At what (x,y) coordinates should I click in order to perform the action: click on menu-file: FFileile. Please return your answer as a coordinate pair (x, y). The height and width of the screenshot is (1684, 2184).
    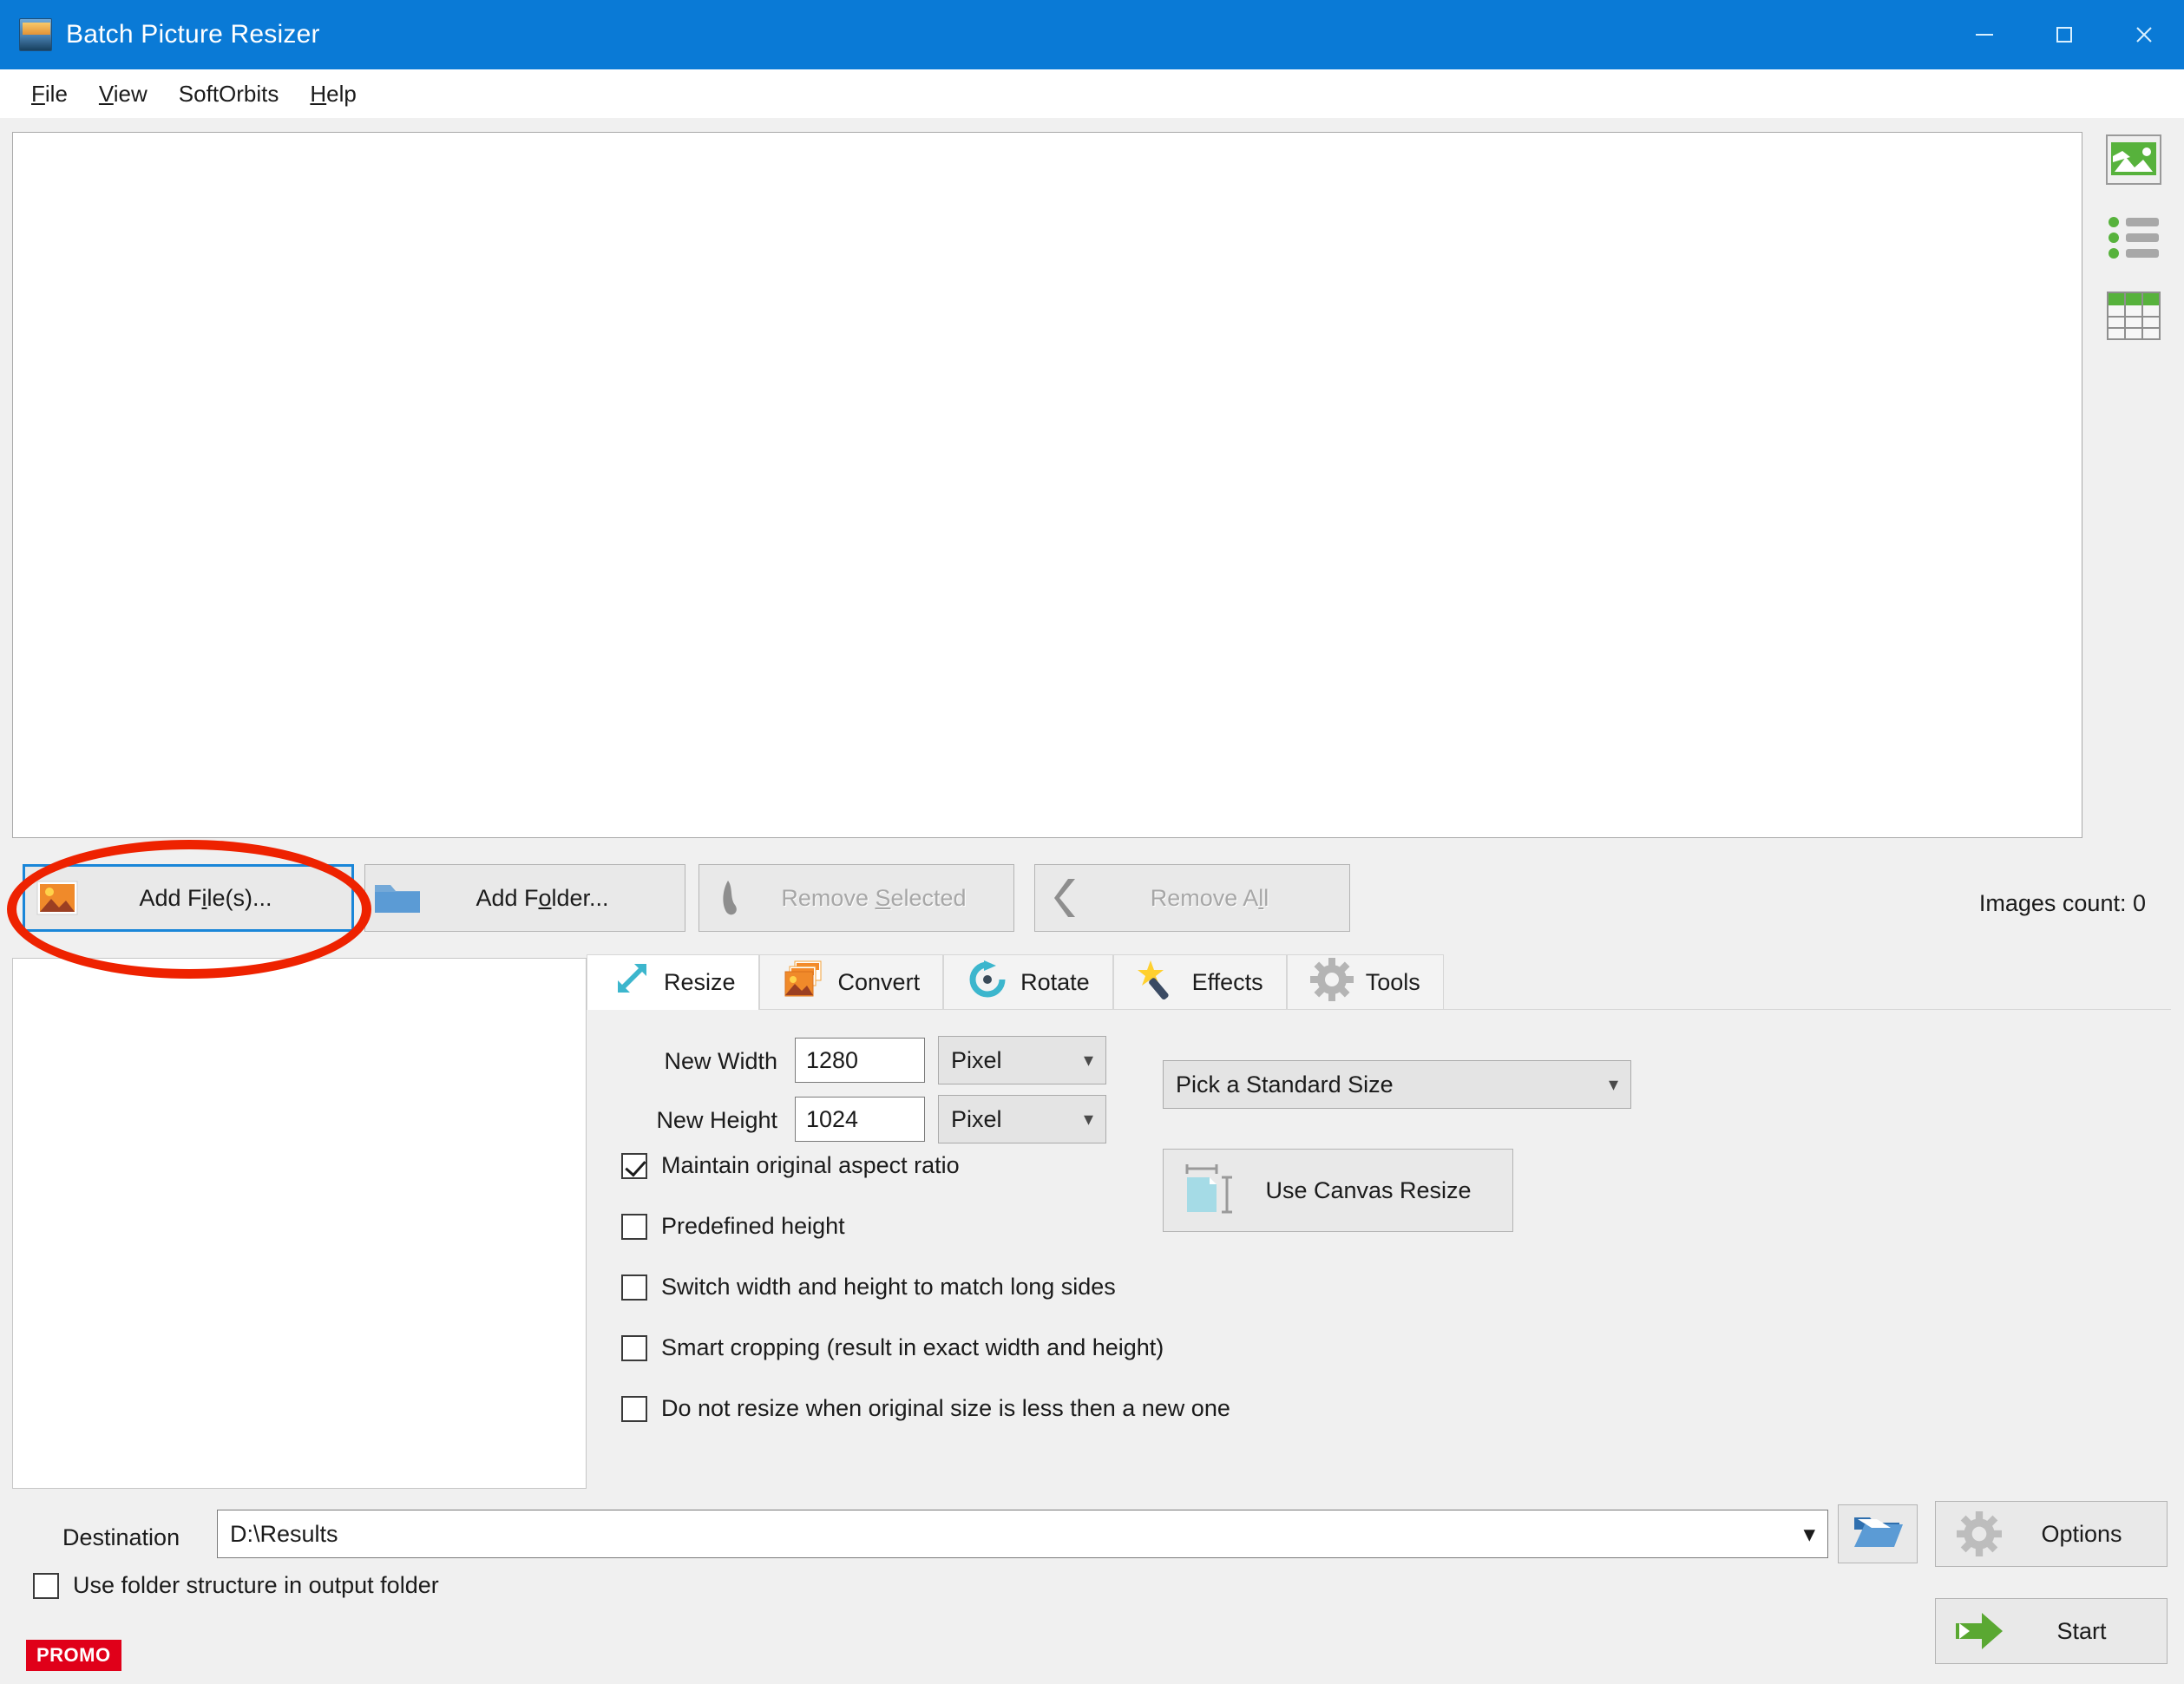
    Looking at the image, I should click on (49, 94).